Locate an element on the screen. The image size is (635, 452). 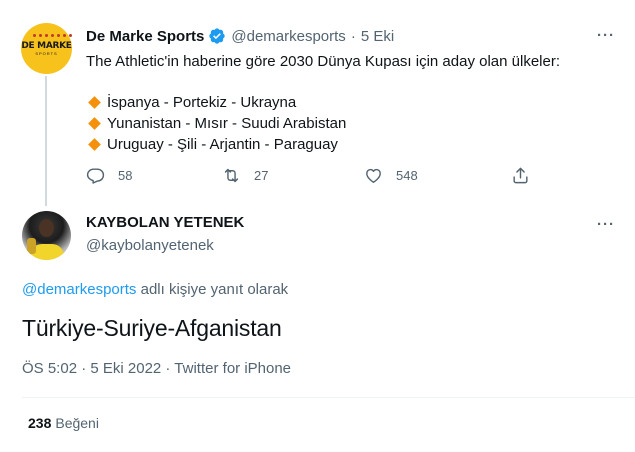
share-icon is located at coordinates (520, 175).